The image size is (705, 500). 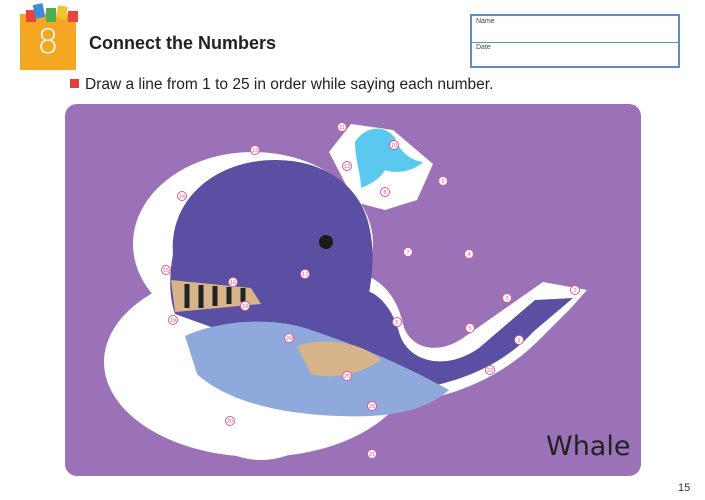 I want to click on name-date-box: Name Date, so click(x=575, y=41).